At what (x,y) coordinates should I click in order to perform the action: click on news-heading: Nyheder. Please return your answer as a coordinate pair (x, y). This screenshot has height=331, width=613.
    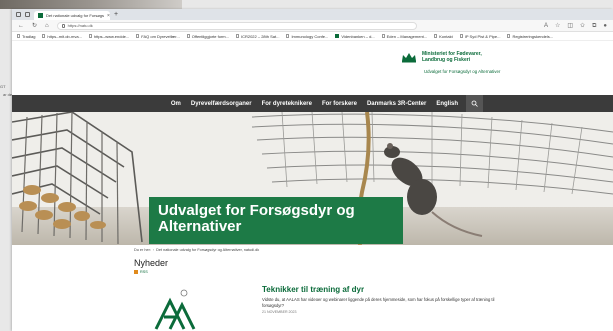
    Looking at the image, I should click on (151, 263).